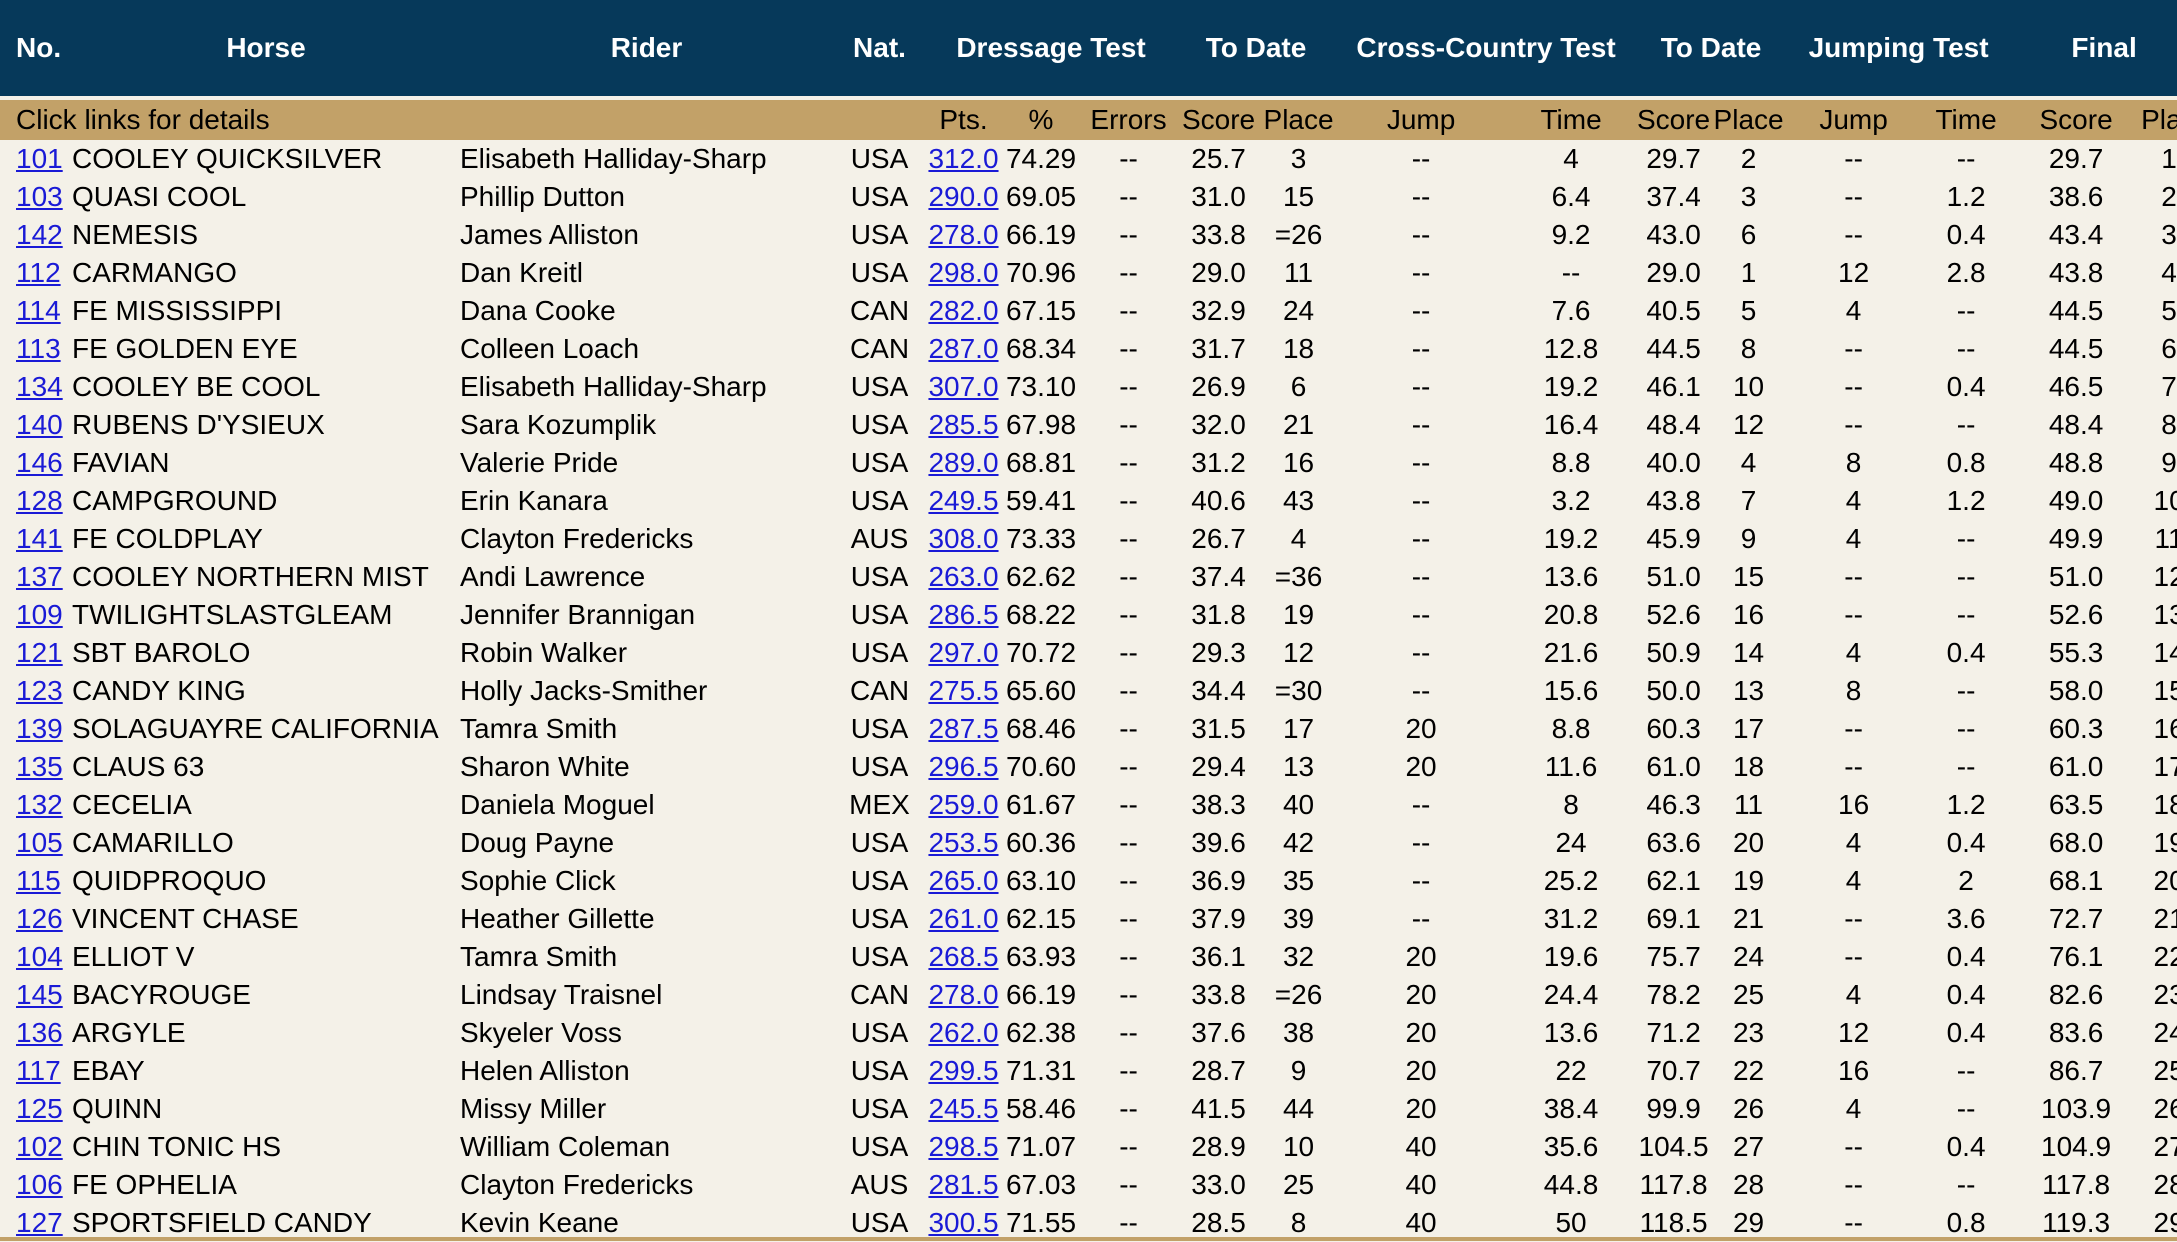 The width and height of the screenshot is (2177, 1242). I want to click on dressage-points-link: 297.0, so click(963, 652).